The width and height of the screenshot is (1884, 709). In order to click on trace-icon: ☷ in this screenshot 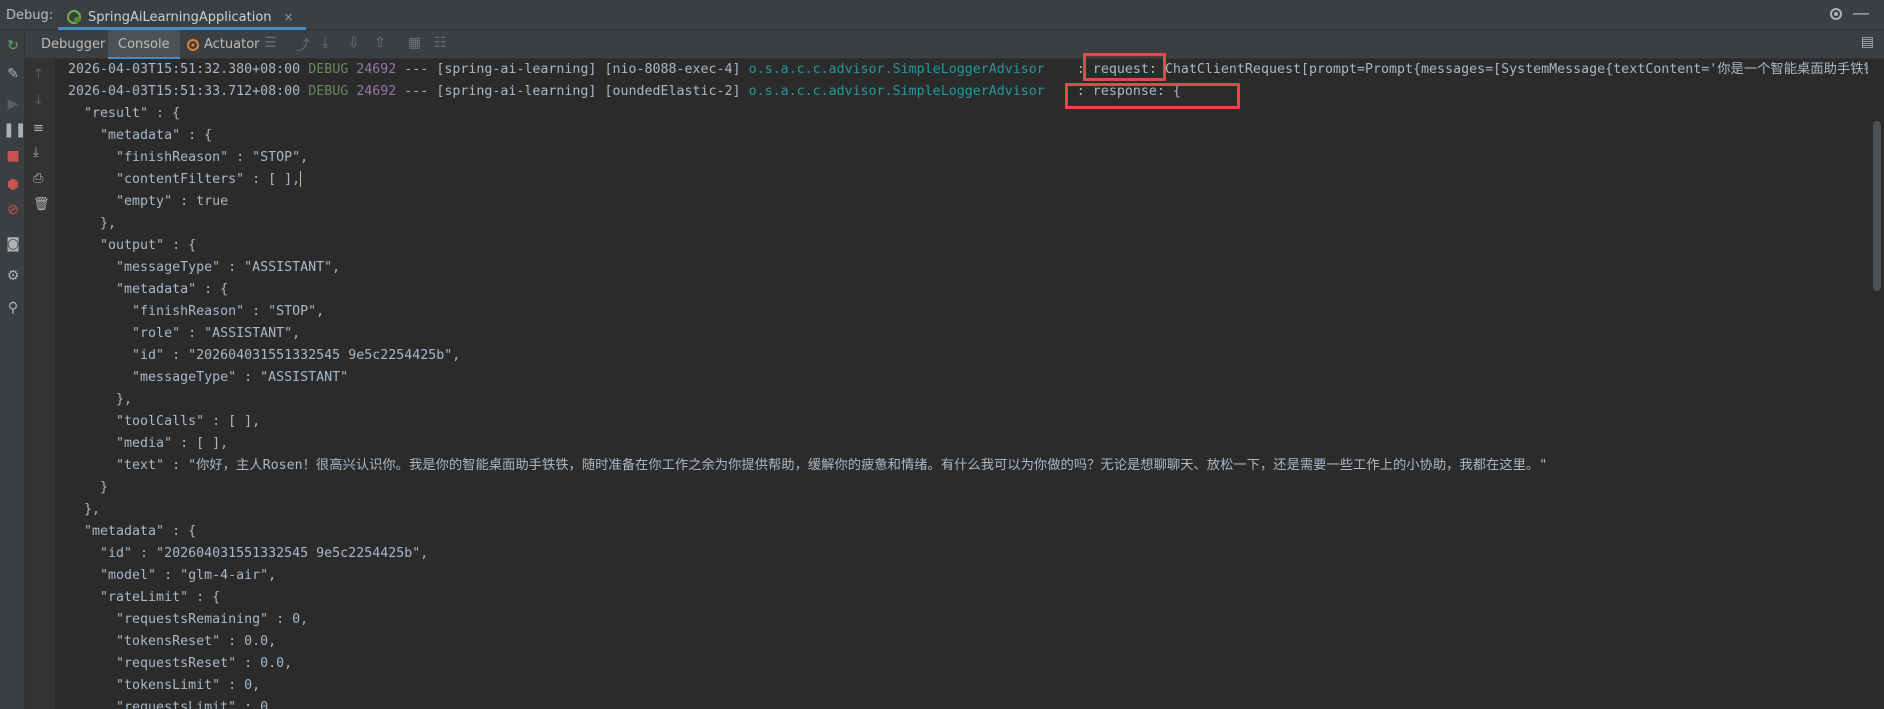, I will do `click(440, 43)`.